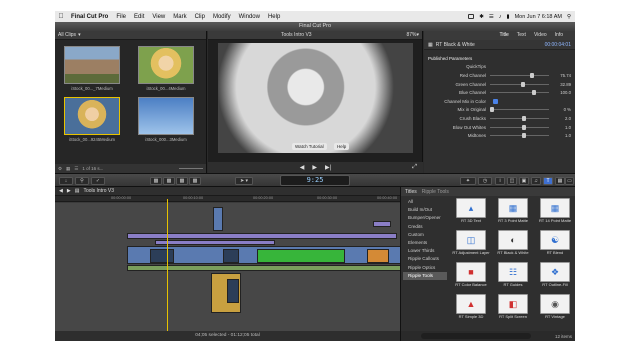  Describe the element at coordinates (158, 17) in the screenshot. I see `menu-view: View` at that location.